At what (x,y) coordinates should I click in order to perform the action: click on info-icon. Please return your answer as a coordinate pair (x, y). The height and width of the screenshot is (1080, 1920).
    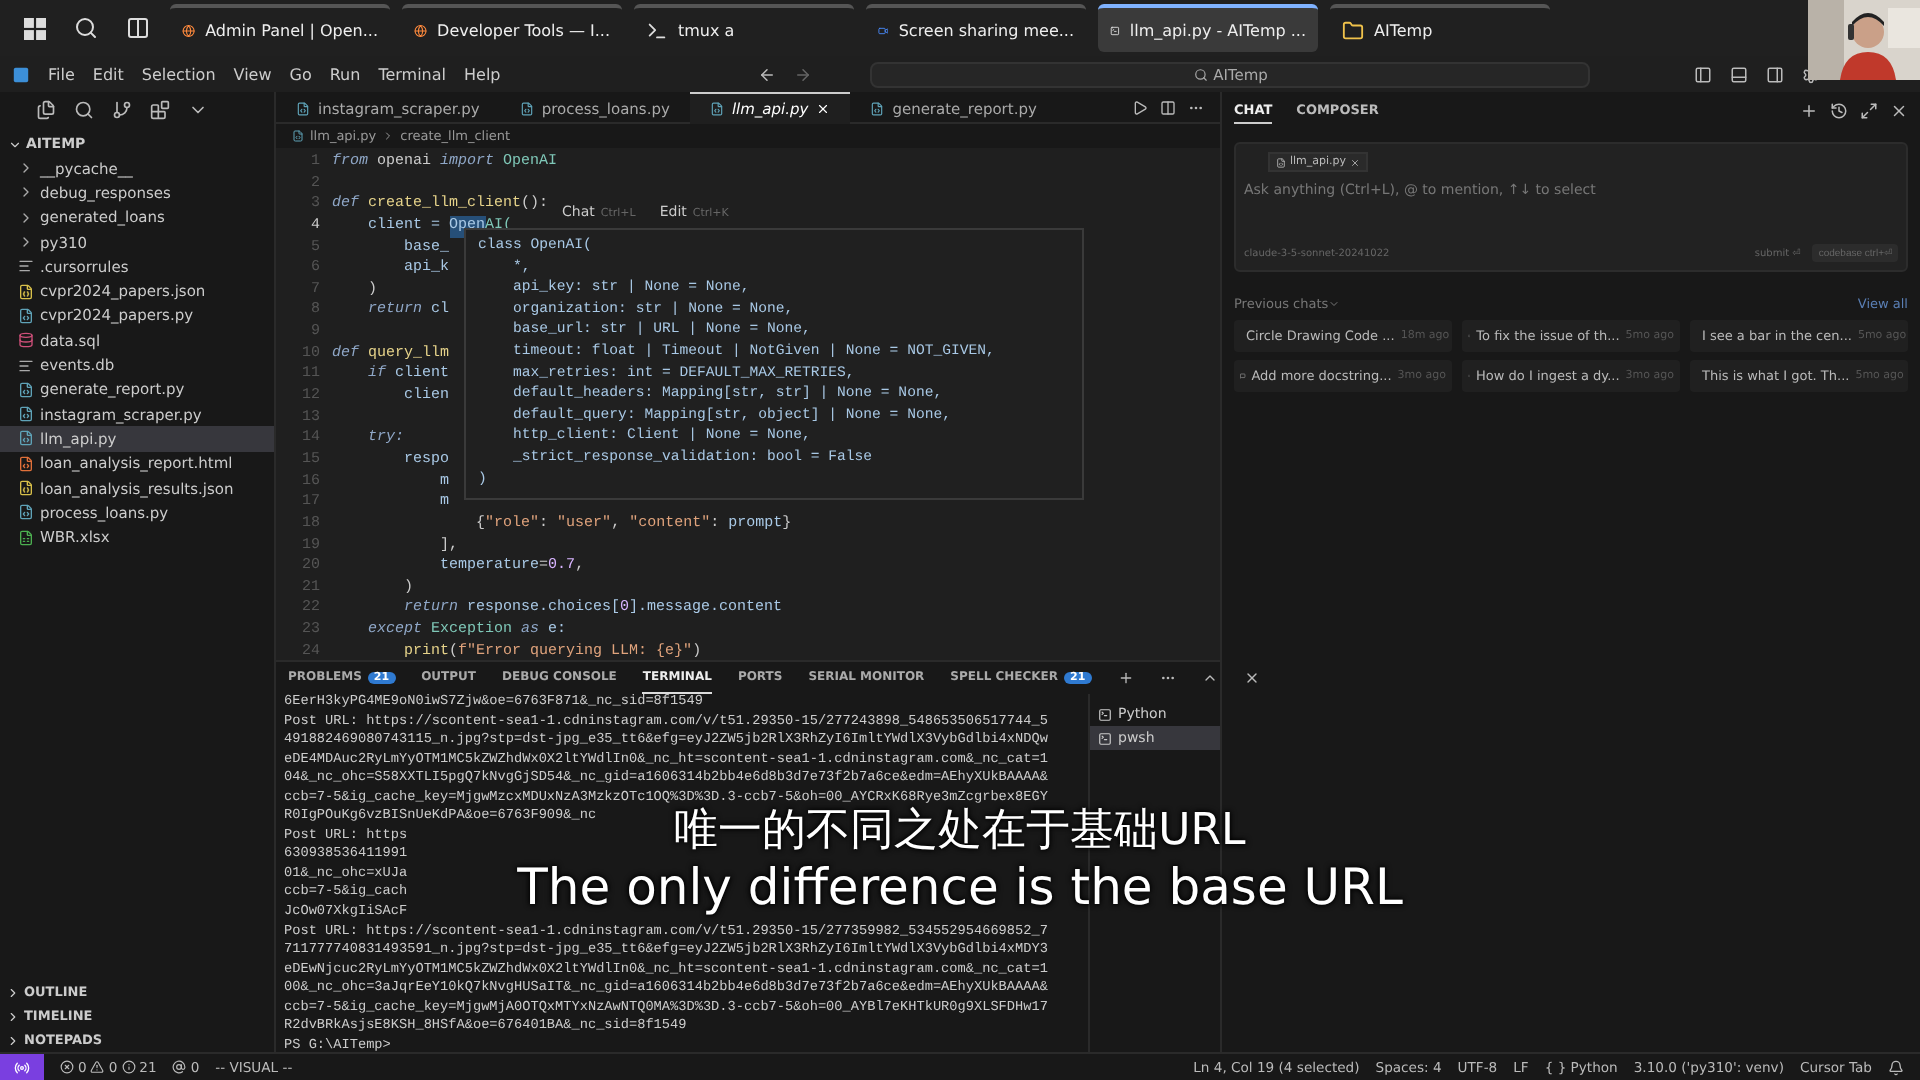
    Looking at the image, I should click on (128, 1067).